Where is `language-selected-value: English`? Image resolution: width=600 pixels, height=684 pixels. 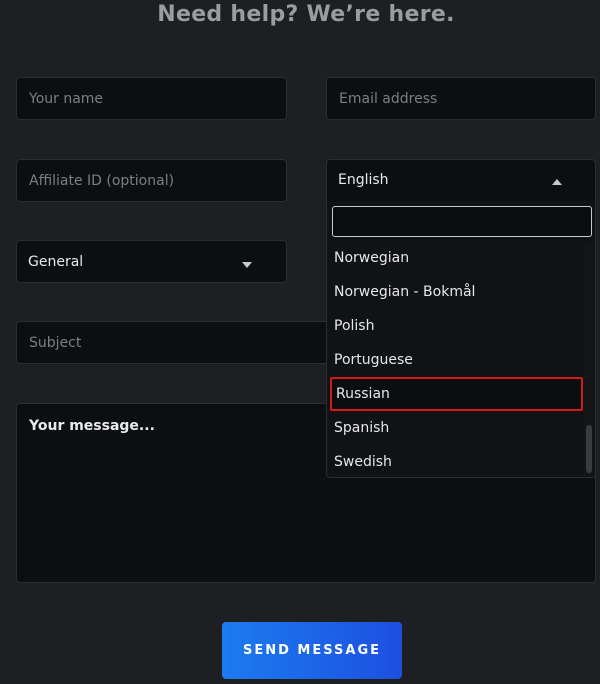
language-selected-value: English is located at coordinates (363, 180).